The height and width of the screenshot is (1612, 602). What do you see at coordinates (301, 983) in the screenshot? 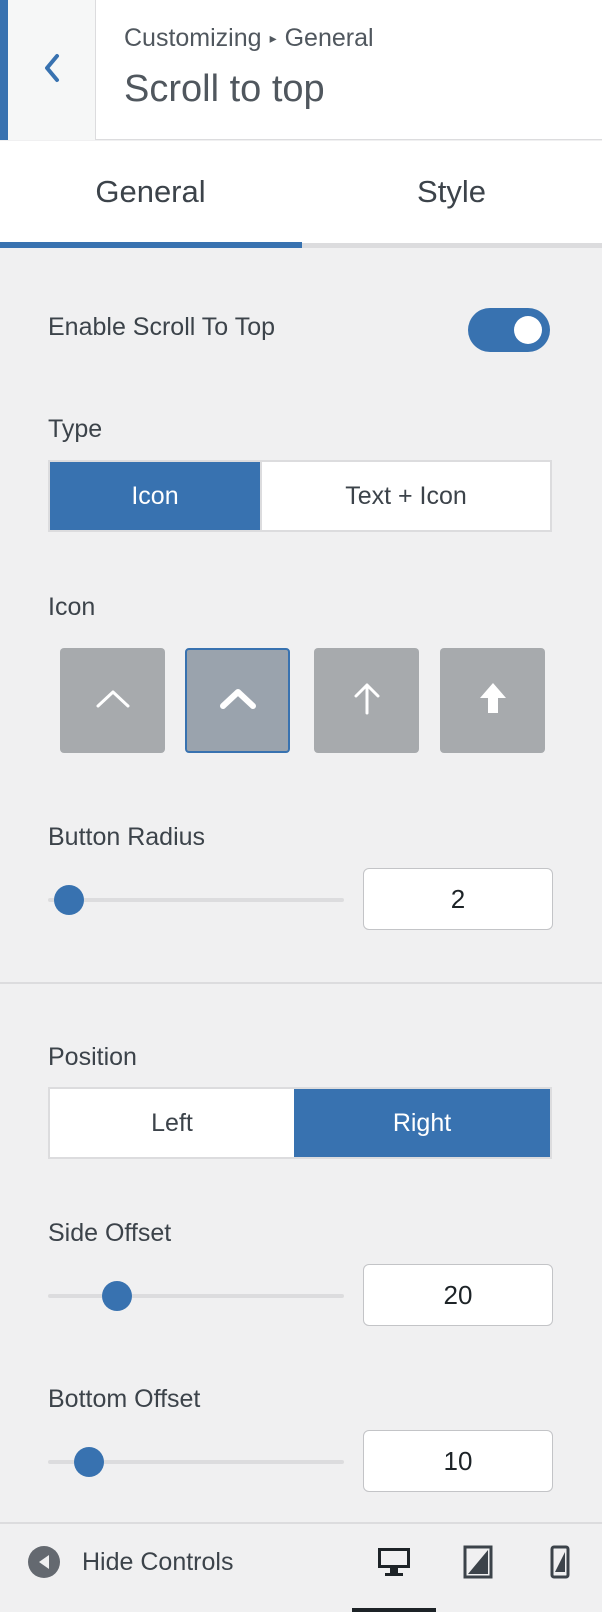
I see `section-divider` at bounding box center [301, 983].